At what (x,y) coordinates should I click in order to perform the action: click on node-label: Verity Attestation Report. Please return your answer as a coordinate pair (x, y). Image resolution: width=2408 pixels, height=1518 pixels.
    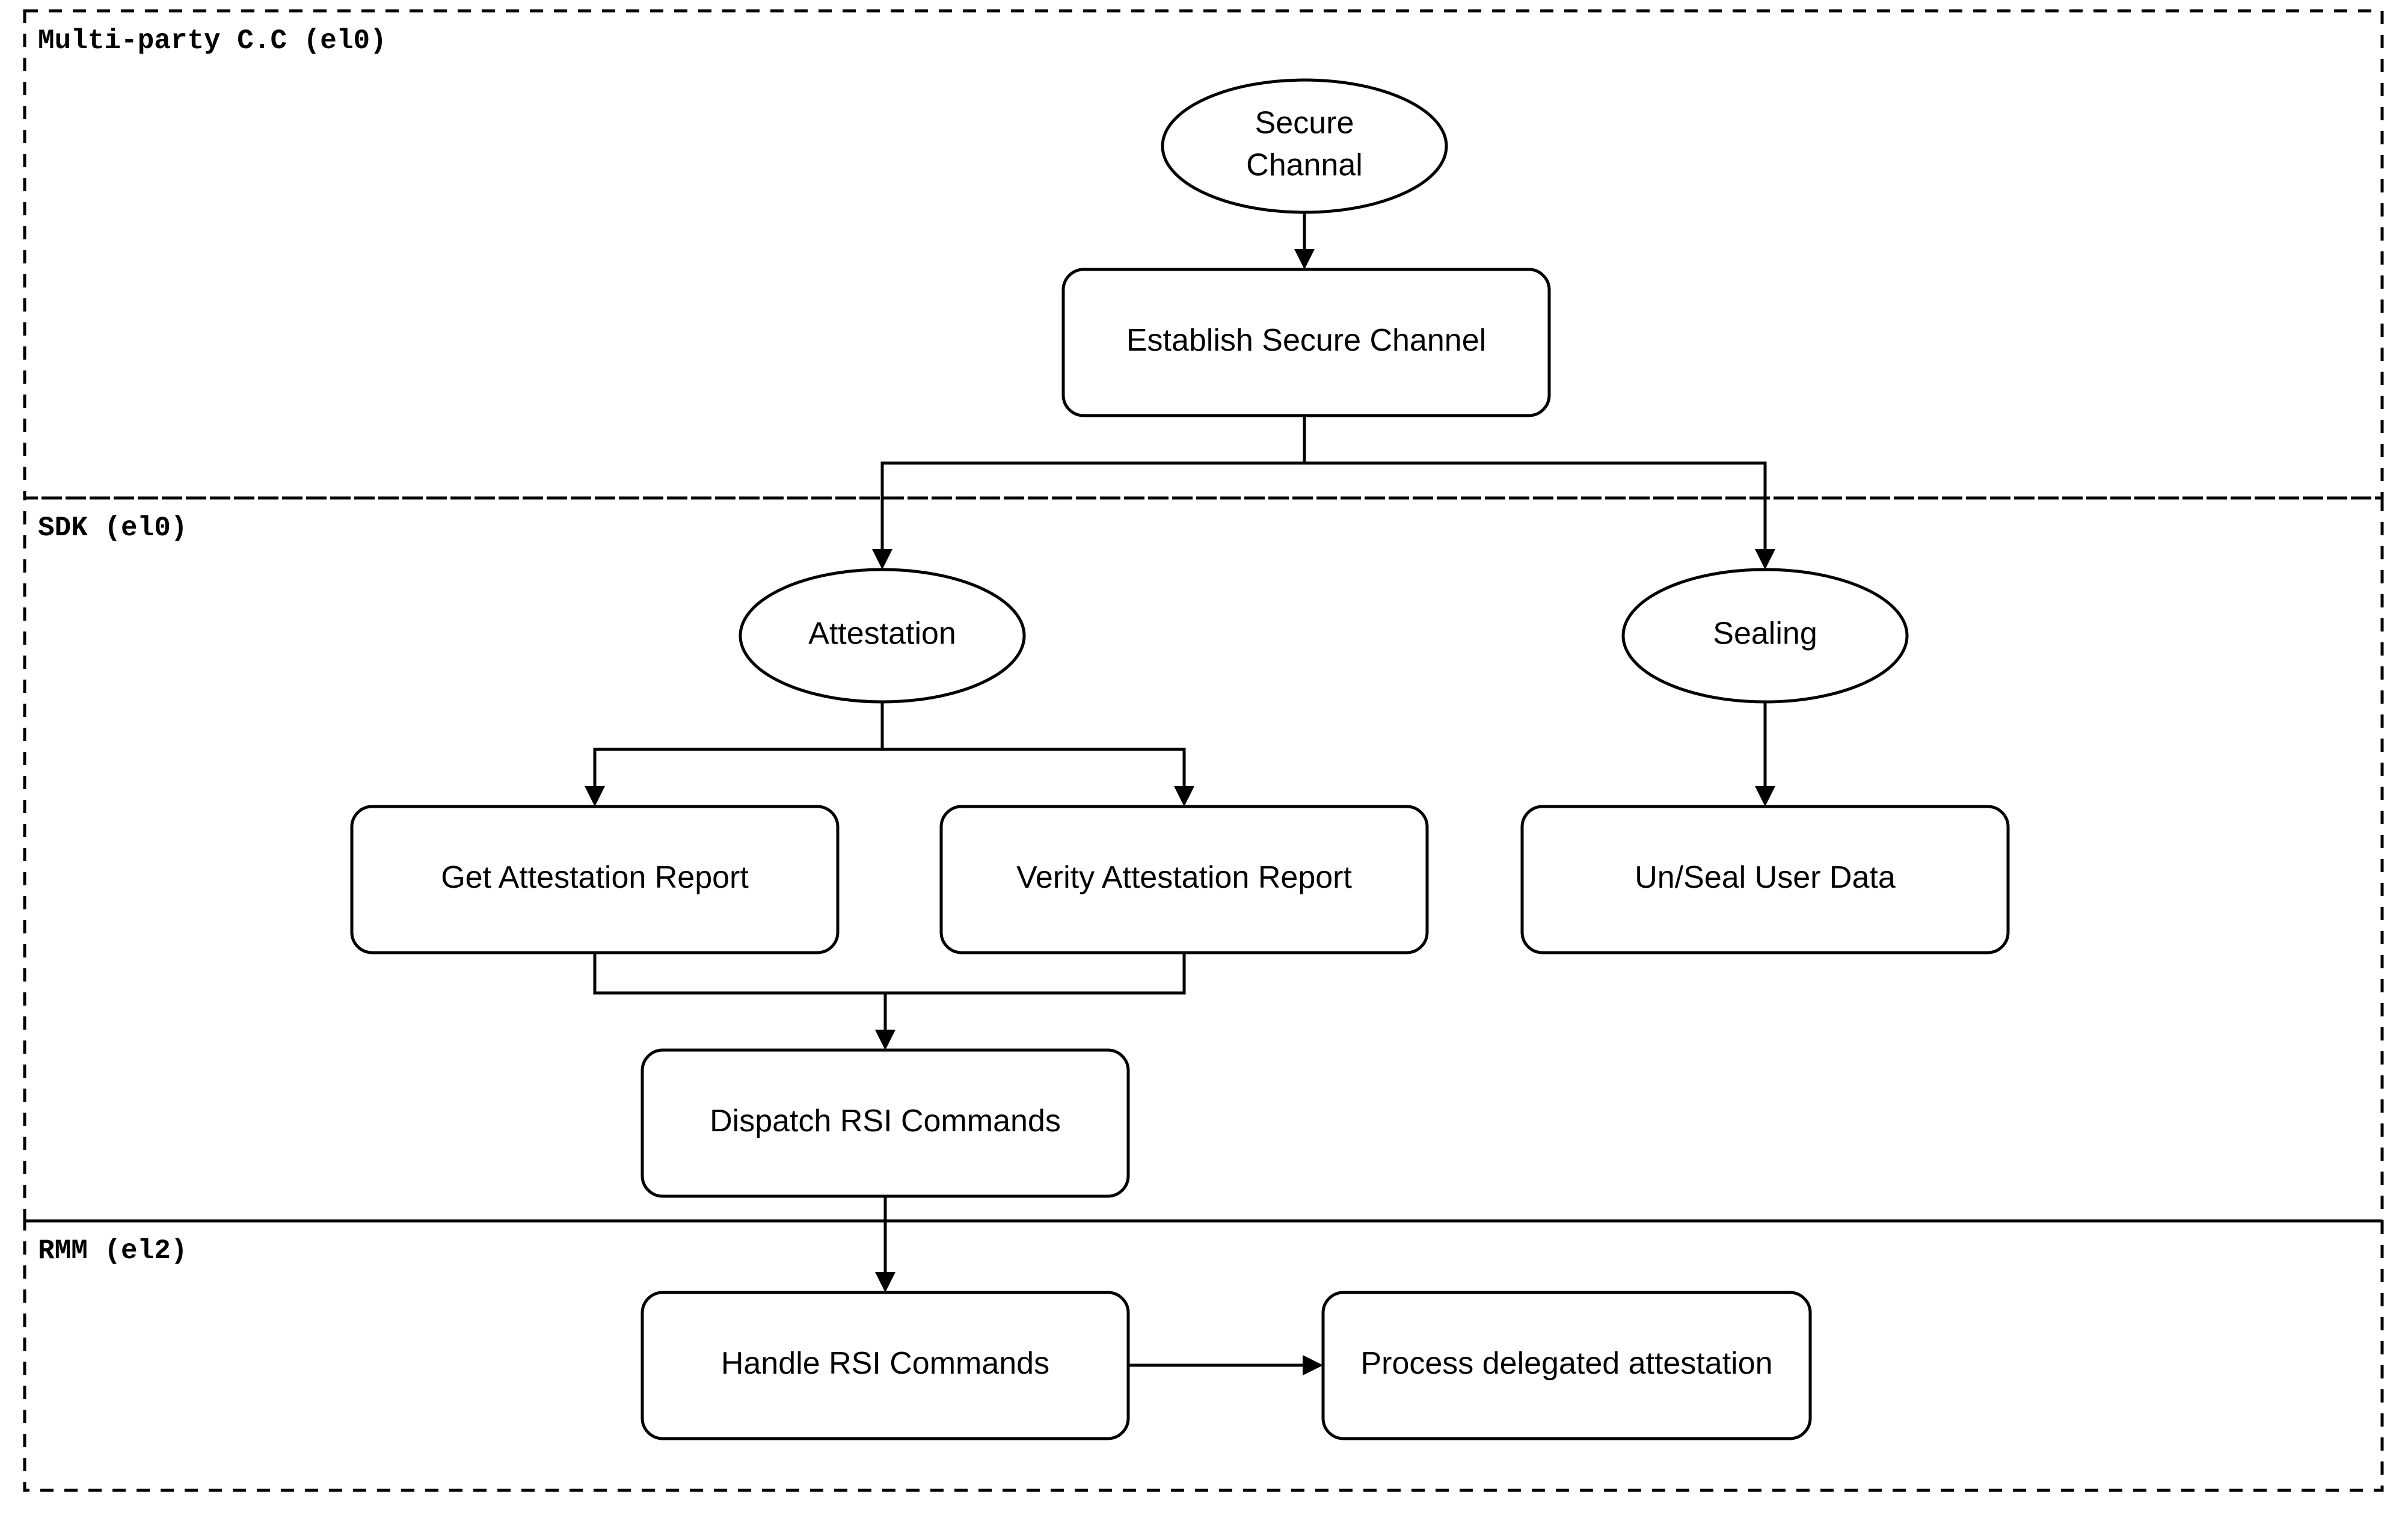
    Looking at the image, I should click on (1184, 877).